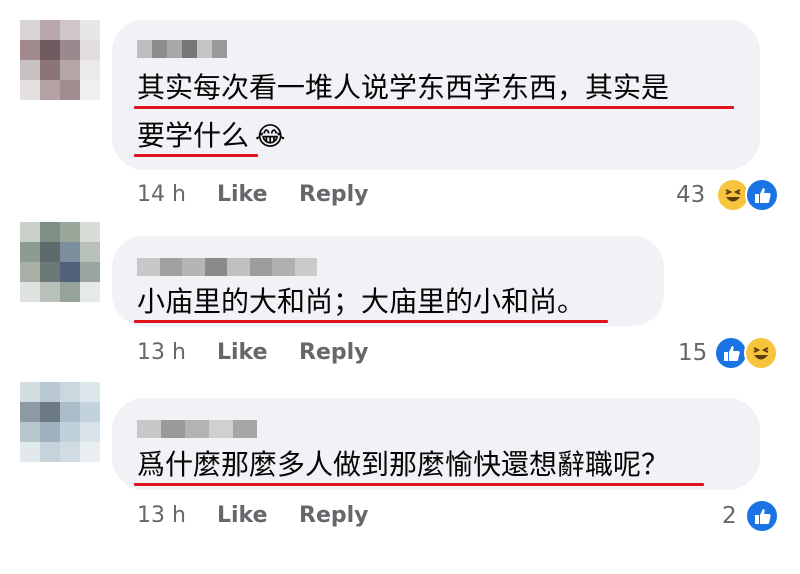 The height and width of the screenshot is (574, 800). I want to click on comment-text: 要学什么 😂, so click(211, 136).